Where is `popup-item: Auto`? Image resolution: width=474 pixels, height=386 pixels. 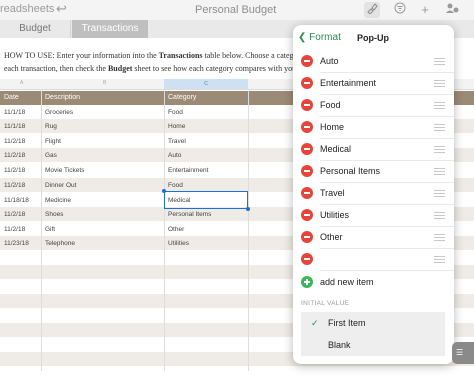
popup-item: Auto is located at coordinates (373, 61).